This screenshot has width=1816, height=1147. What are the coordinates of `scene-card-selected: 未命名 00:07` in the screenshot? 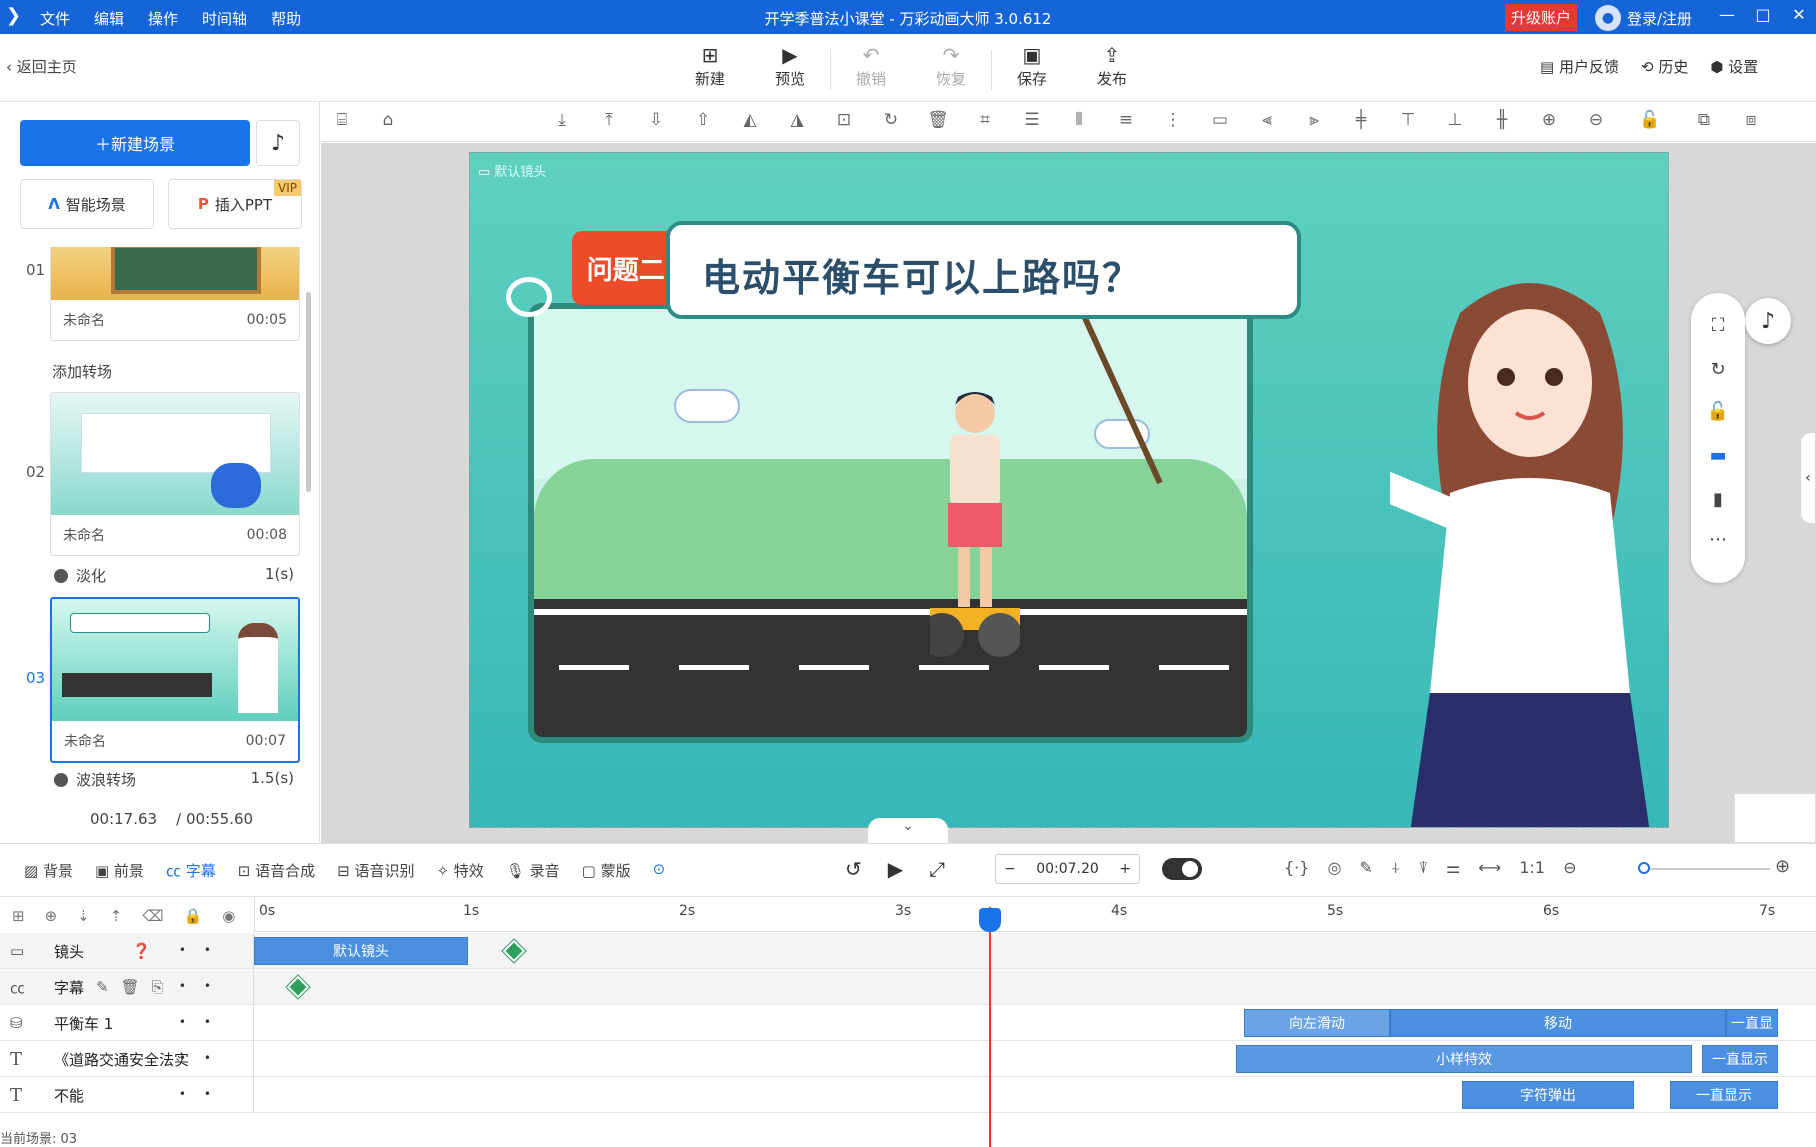 It's located at (175, 680).